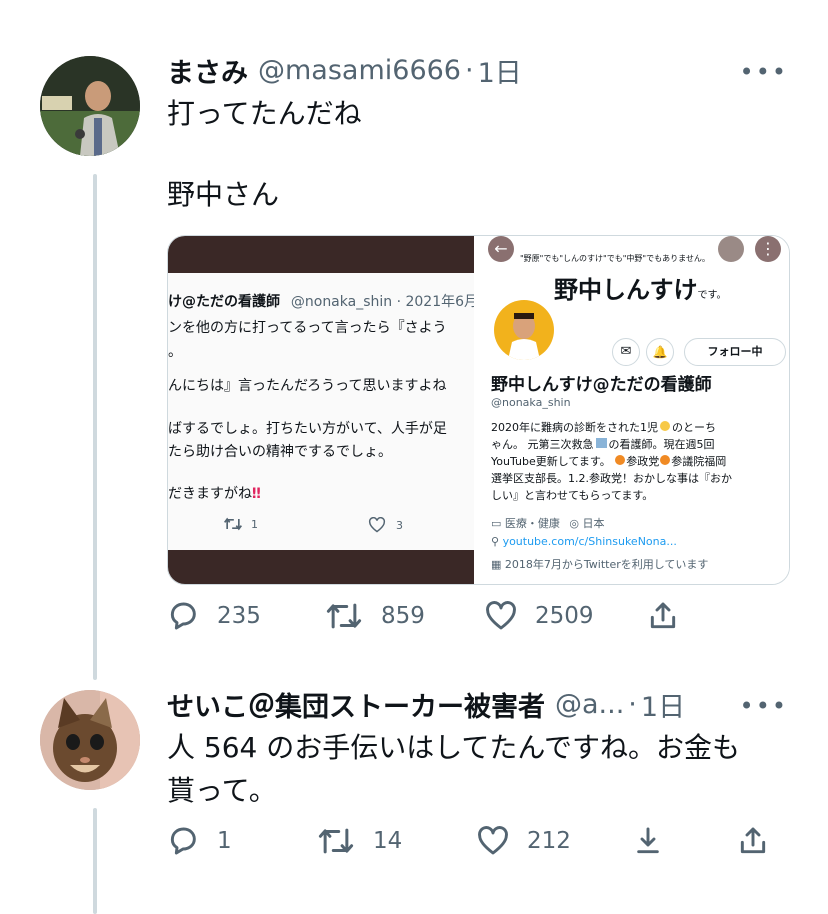  I want to click on tweet-header: まさみ @masami6666 · 1日, so click(344, 70).